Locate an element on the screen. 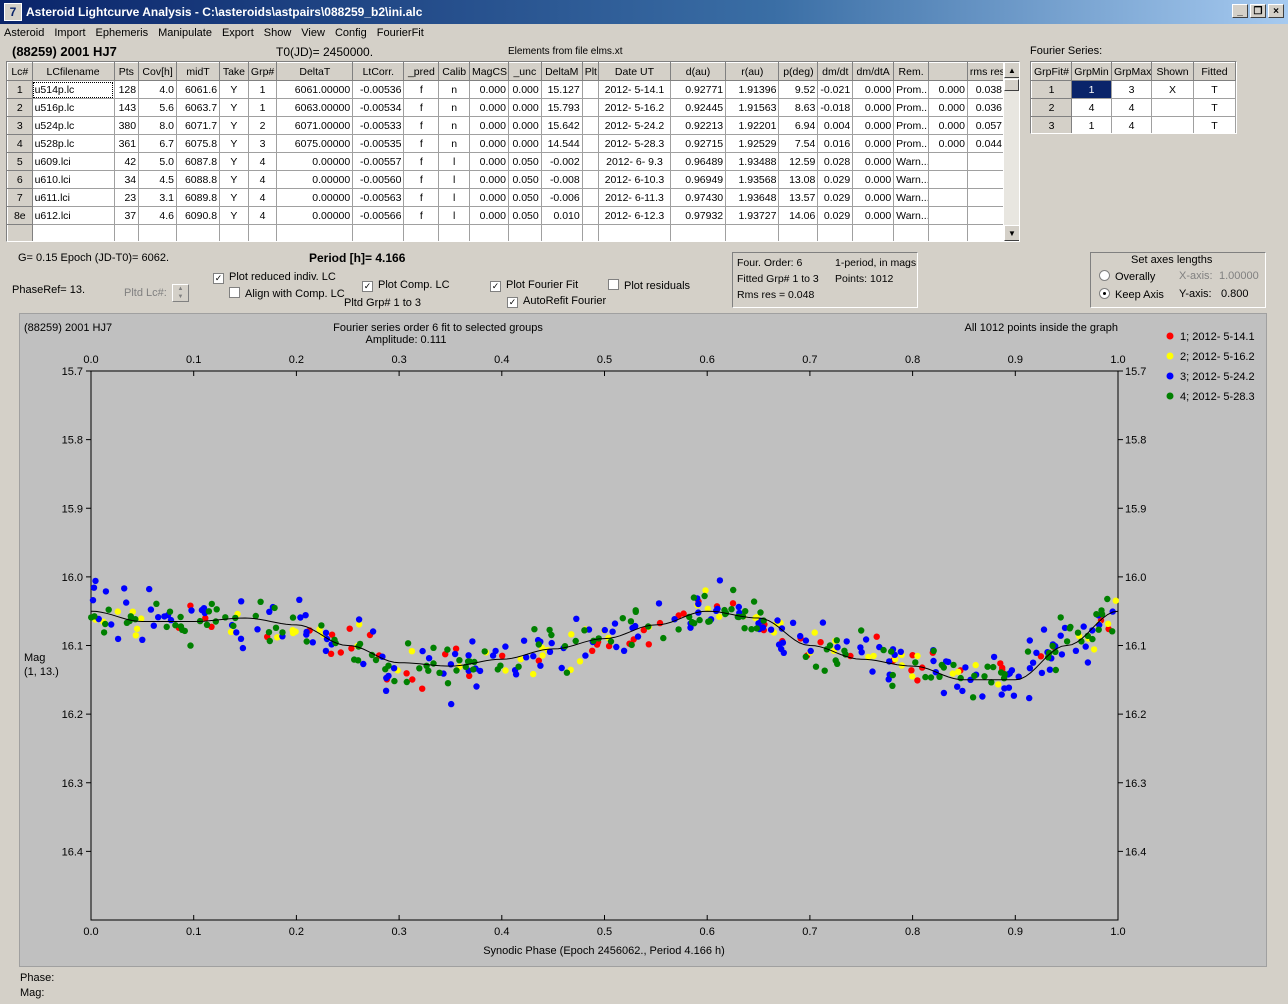 The width and height of the screenshot is (1288, 1004). scroll-up-button: ▲ is located at coordinates (1011, 70).